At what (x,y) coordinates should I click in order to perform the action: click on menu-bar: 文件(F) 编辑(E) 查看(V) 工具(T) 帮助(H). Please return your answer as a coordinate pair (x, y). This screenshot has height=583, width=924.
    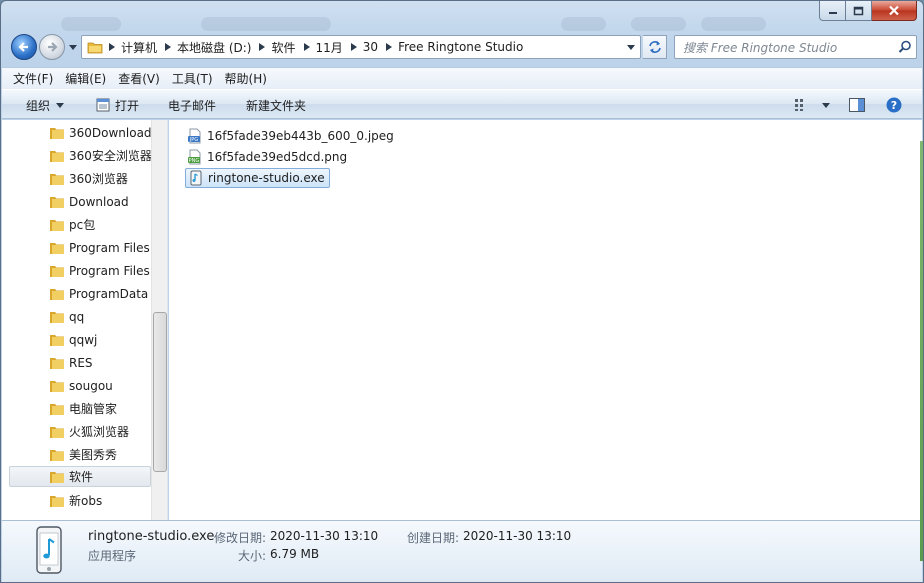
    Looking at the image, I should click on (462, 78).